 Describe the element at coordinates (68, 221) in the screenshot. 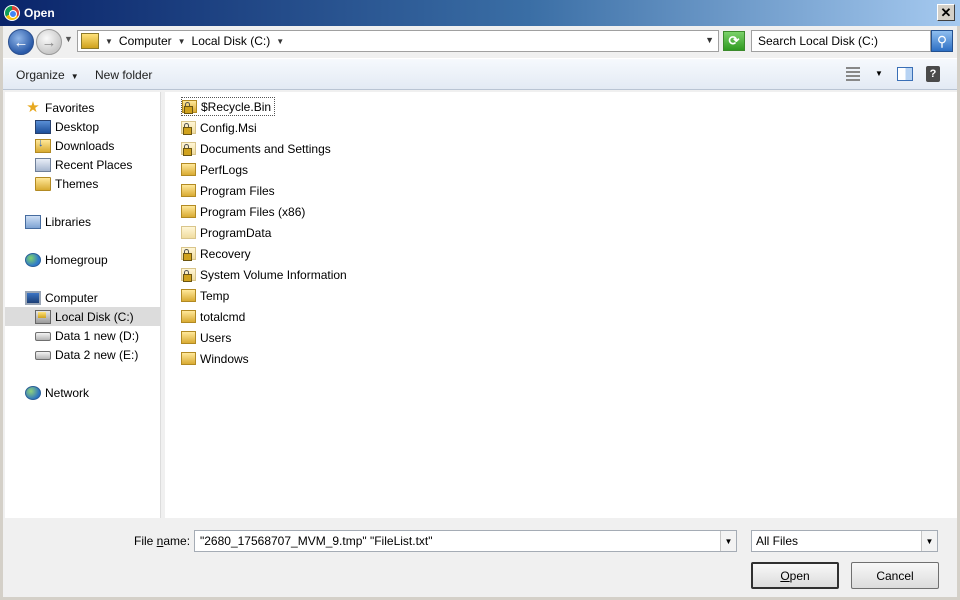

I see `nav-label: Libraries` at that location.